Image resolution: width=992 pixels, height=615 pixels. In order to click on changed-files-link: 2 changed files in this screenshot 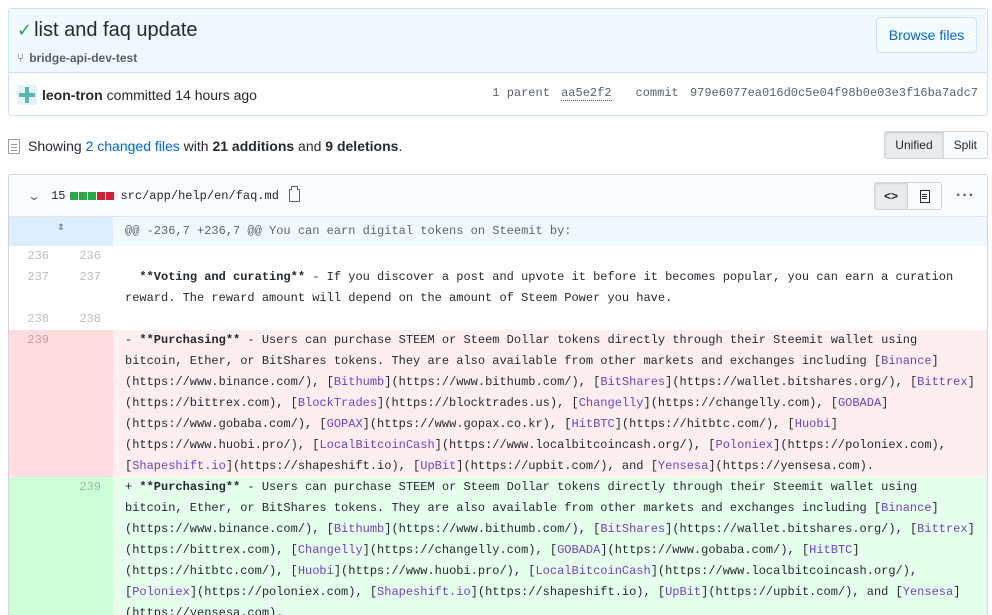, I will do `click(133, 146)`.